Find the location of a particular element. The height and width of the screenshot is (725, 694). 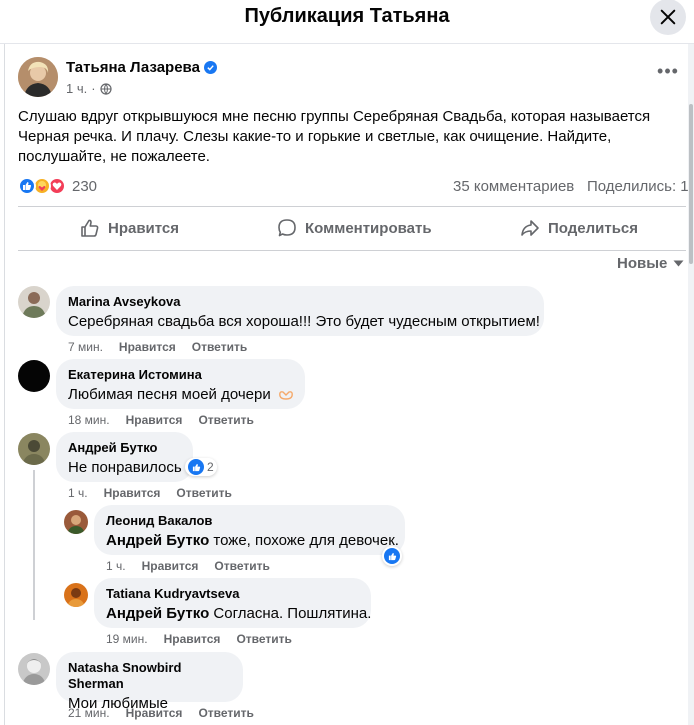

comment-meta: 21 мин. Нравится Ответить is located at coordinates (161, 713).